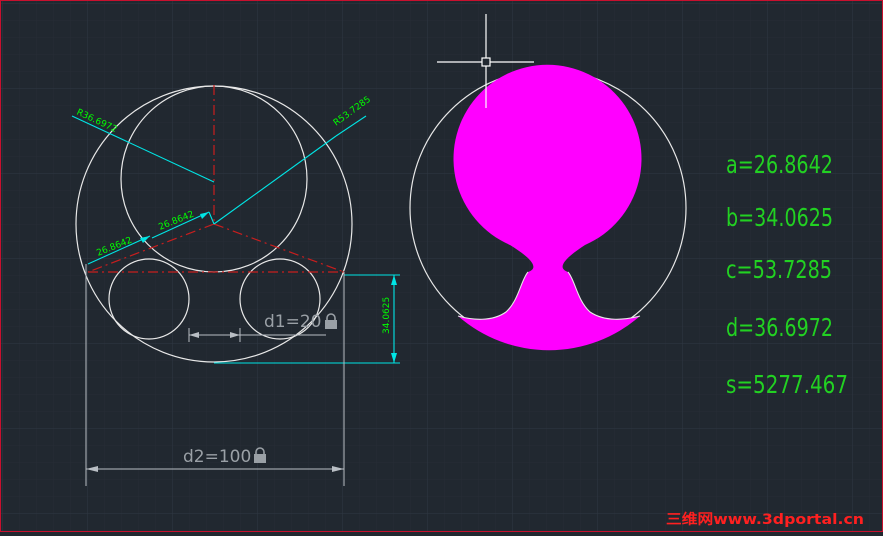  Describe the element at coordinates (292, 322) in the screenshot. I see `dim-d1-label: d1=20` at that location.